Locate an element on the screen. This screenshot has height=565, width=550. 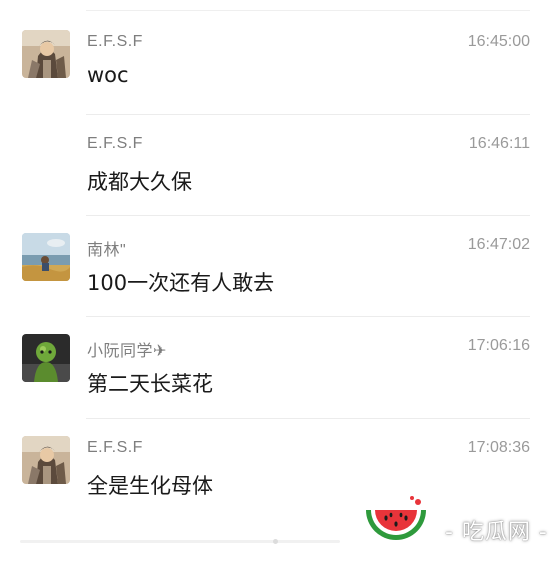
message-time: 16:46:11 is located at coordinates (499, 143).